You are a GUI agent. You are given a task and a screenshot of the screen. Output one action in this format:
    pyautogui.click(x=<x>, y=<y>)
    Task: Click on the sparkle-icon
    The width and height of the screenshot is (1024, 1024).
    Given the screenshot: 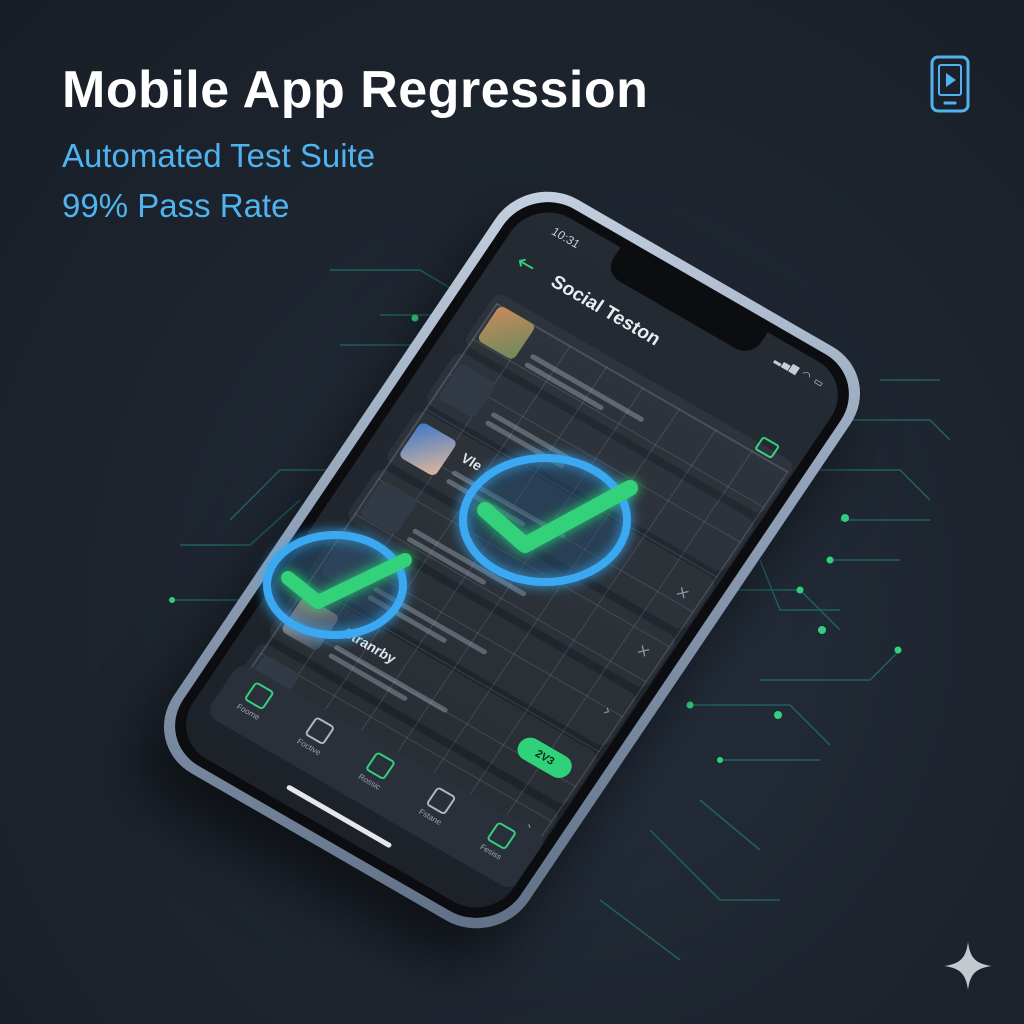 What is the action you would take?
    pyautogui.click(x=968, y=966)
    